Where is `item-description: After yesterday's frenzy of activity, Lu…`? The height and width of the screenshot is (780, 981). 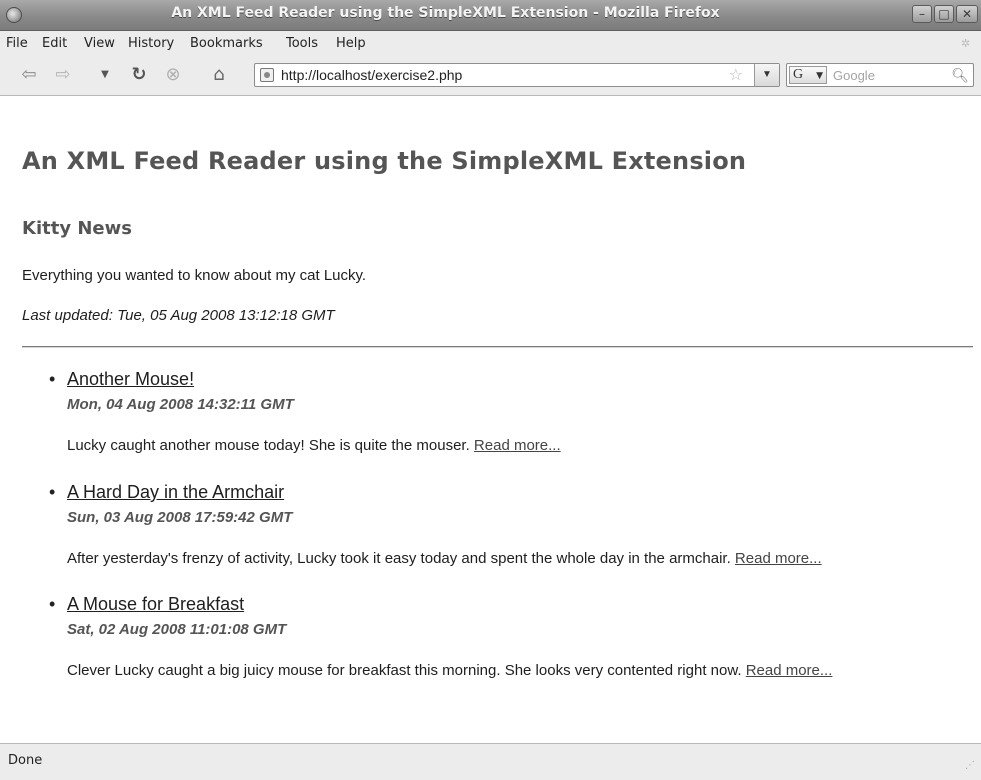
item-description: After yesterday's frenzy of activity, Lu… is located at coordinates (517, 559).